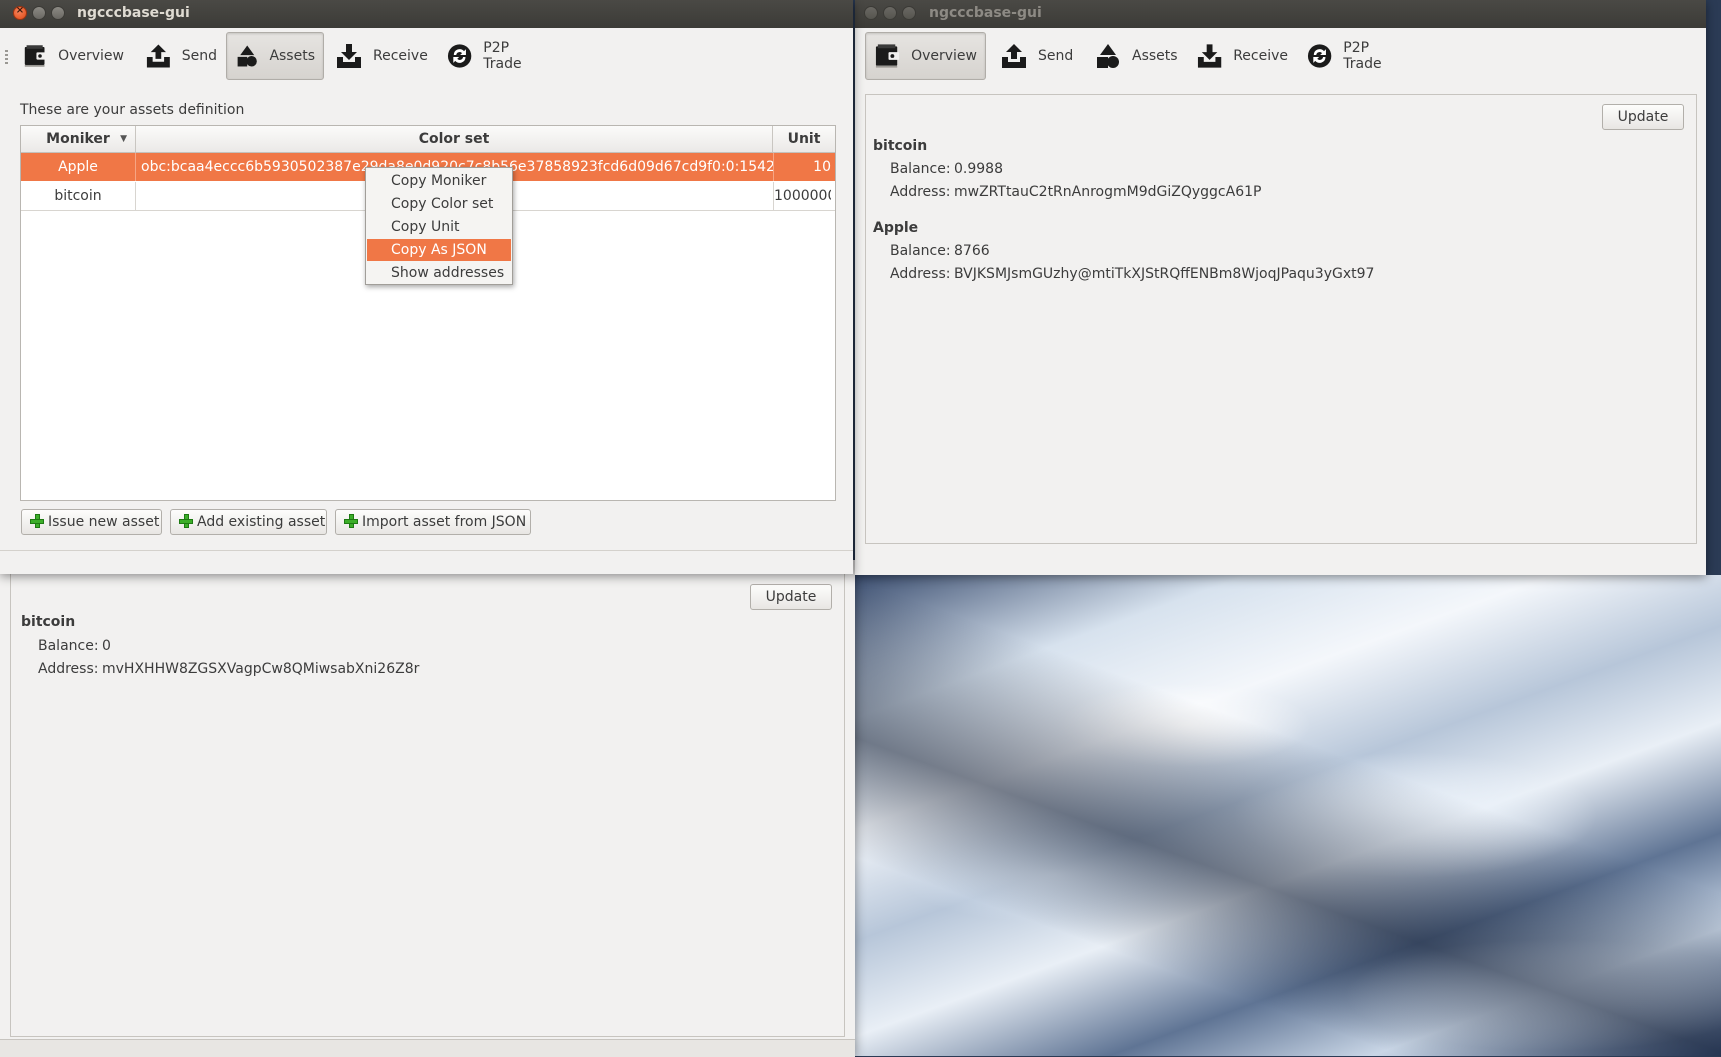 Image resolution: width=1721 pixels, height=1057 pixels. What do you see at coordinates (439, 250) in the screenshot?
I see `menu-item-copy-as-json: Copy As JSON` at bounding box center [439, 250].